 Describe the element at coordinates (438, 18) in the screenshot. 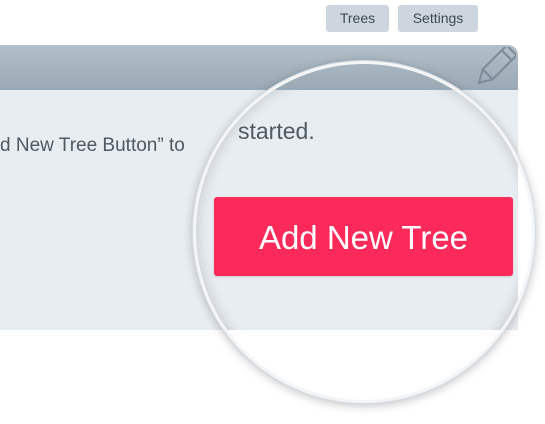

I see `settings-button: Settings` at that location.